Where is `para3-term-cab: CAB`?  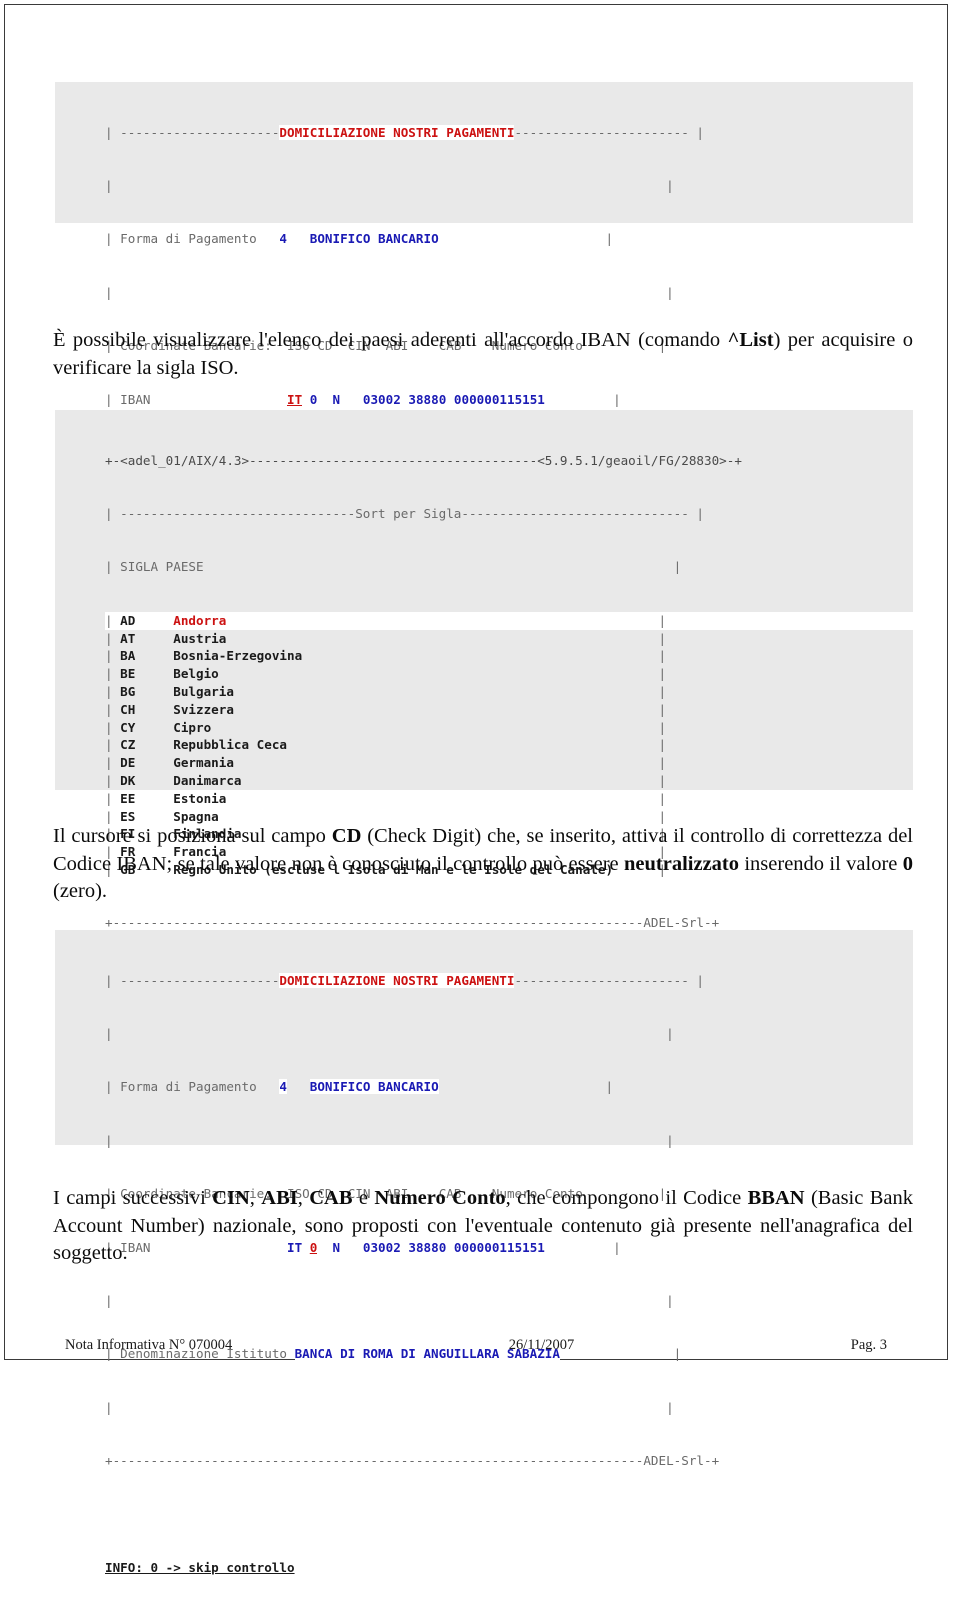 para3-term-cab: CAB is located at coordinates (331, 1198).